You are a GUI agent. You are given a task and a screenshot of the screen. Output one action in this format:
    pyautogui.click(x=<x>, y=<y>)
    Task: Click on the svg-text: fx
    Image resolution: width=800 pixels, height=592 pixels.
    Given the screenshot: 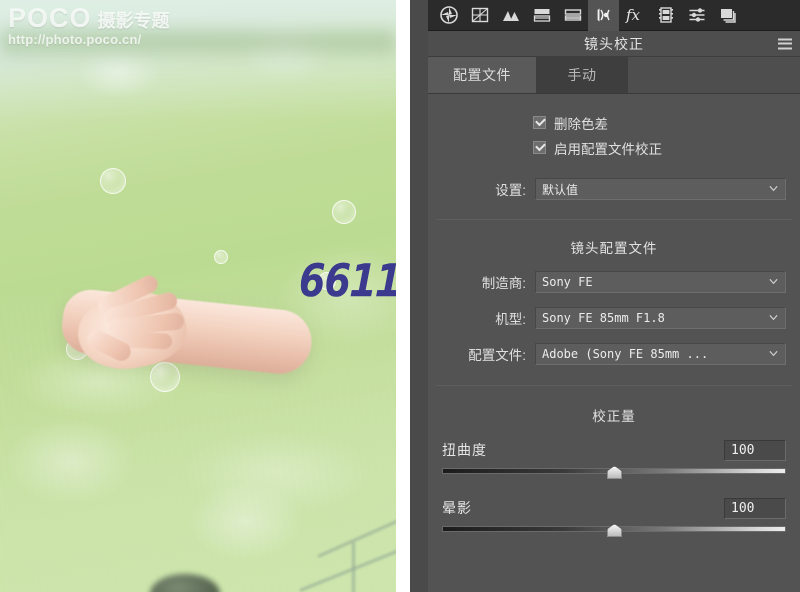 What is the action you would take?
    pyautogui.click(x=633, y=15)
    